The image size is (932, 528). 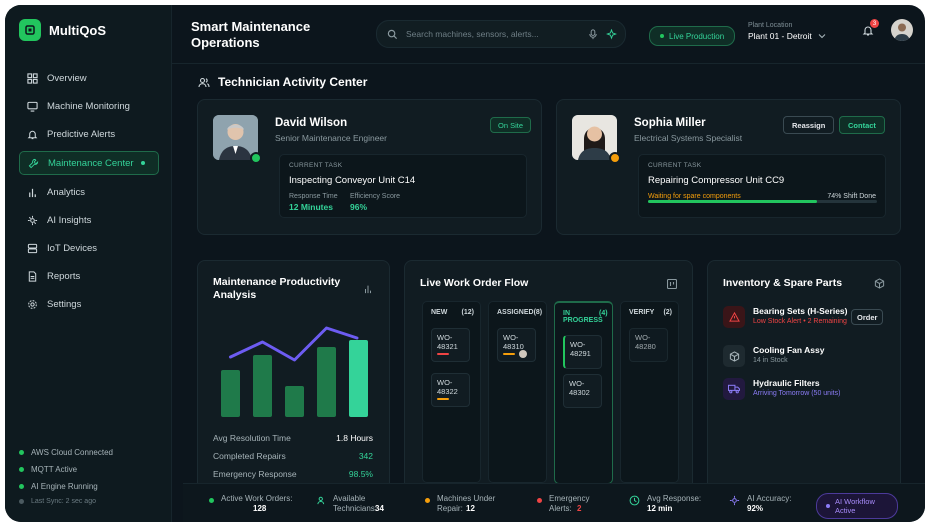 What do you see at coordinates (867, 317) in the screenshot?
I see `order-button: Order` at bounding box center [867, 317].